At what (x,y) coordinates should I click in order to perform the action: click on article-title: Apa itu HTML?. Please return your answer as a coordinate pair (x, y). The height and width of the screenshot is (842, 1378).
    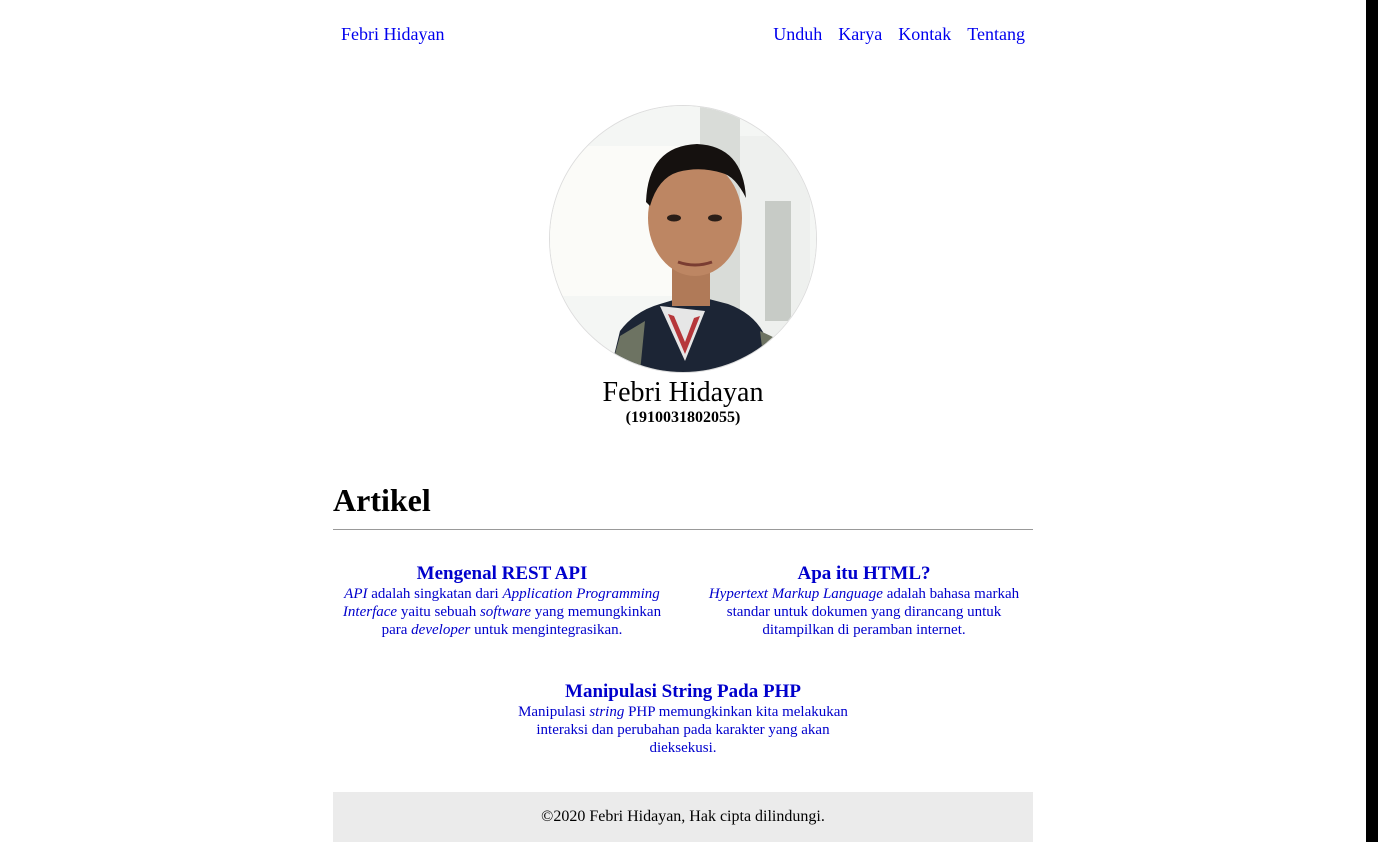
    Looking at the image, I should click on (864, 573).